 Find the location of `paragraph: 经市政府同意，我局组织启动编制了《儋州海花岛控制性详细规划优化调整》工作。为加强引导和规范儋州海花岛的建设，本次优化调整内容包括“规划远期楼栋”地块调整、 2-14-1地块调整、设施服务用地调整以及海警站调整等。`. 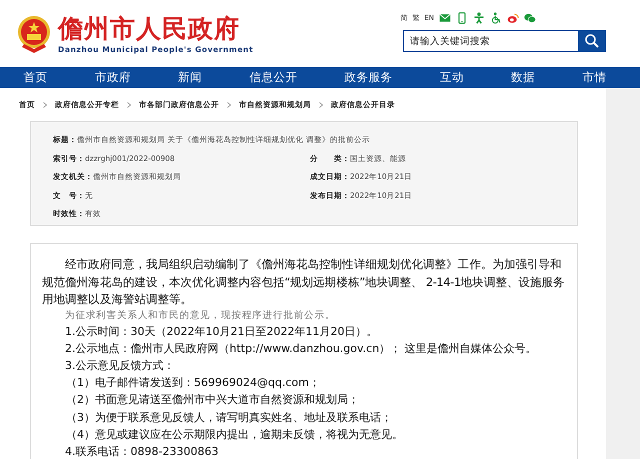

paragraph: 经市政府同意，我局组织启动编制了《儋州海花岛控制性详细规划优化调整》工作。为加强引导和规范儋州海花岛的建设，本次优化调整内容包括“规划远期楼栋”地块调整、 2-14-1地块调整、设施服务用地调整以及海警站调整等。 is located at coordinates (304, 282).